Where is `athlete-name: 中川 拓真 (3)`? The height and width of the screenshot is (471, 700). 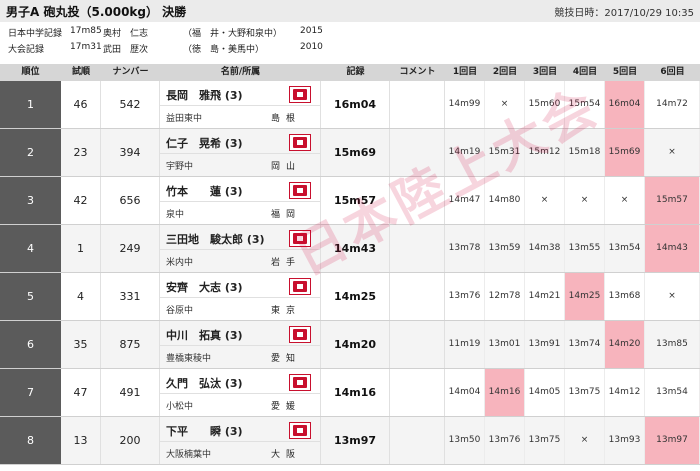
athlete-name: 中川 拓真 (3) is located at coordinates (204, 335).